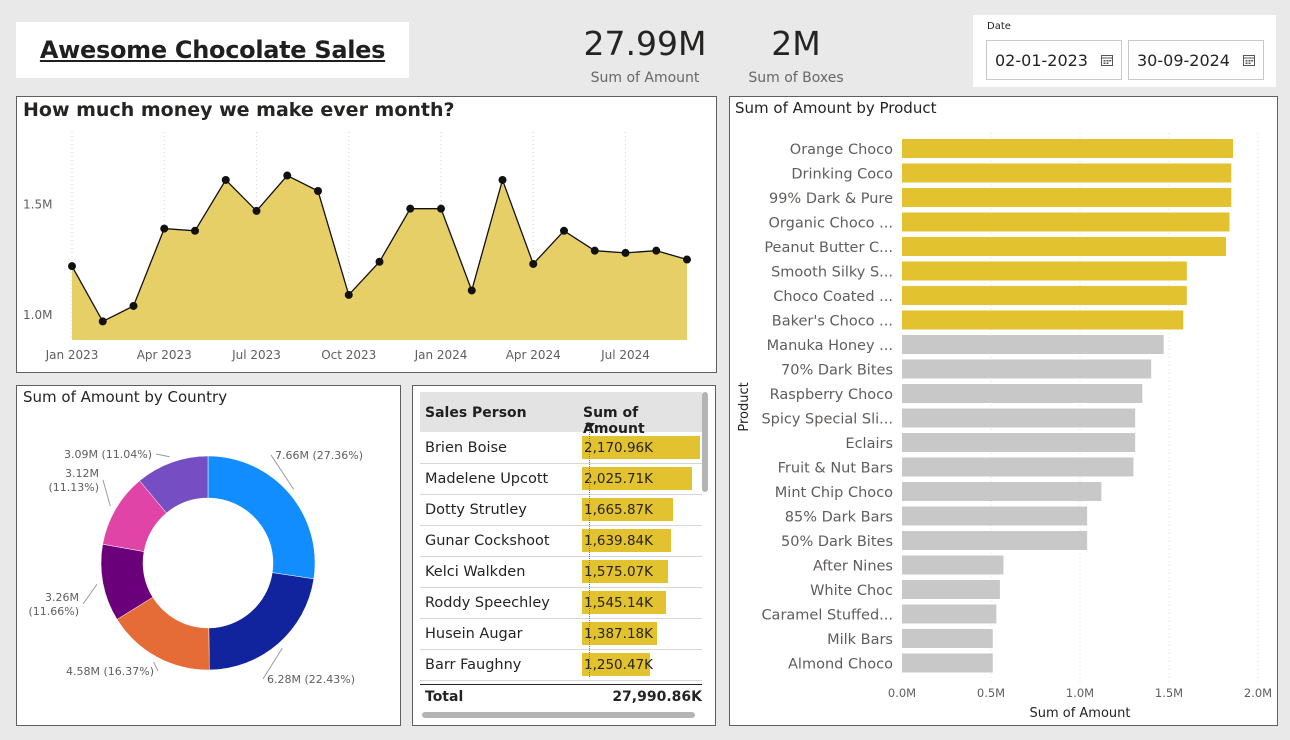 The image size is (1290, 740). Describe the element at coordinates (37, 315) in the screenshot. I see `y-tick-label: 1.0M` at that location.